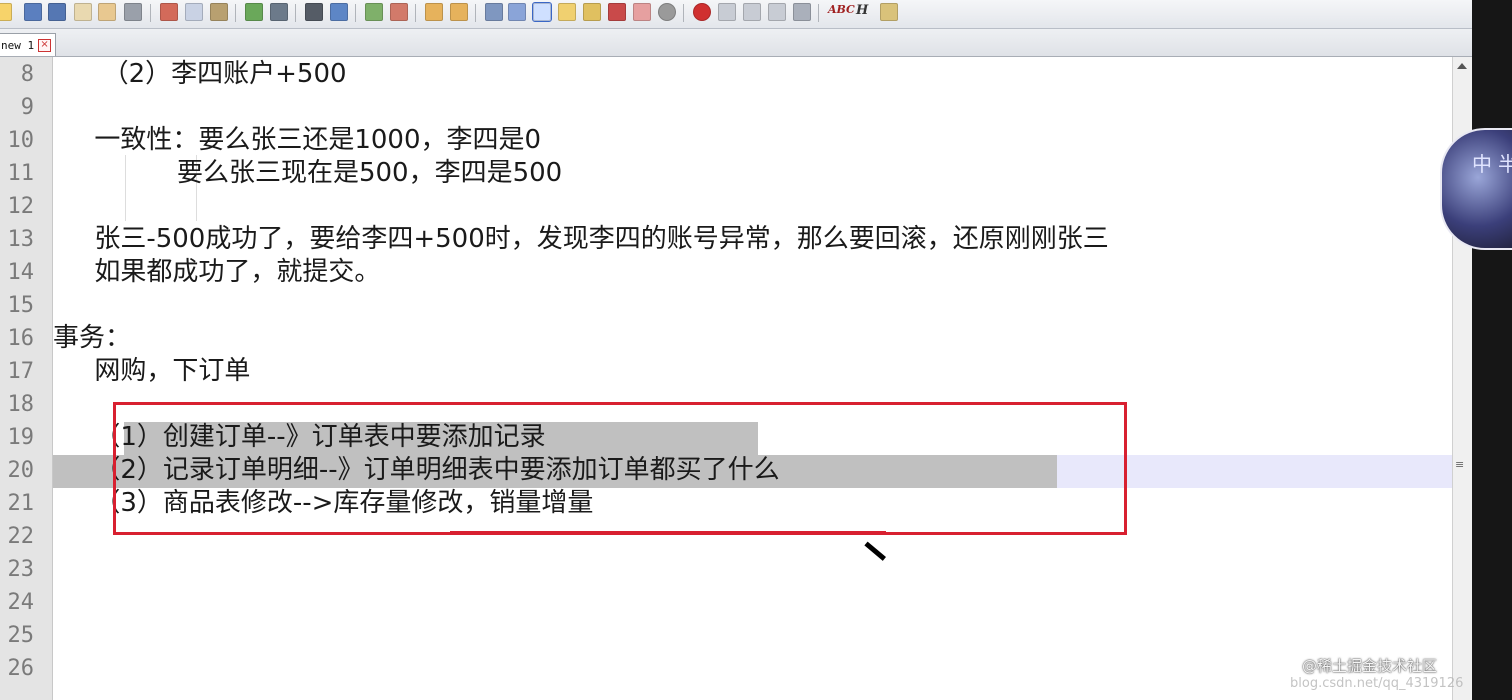 The width and height of the screenshot is (1512, 700). What do you see at coordinates (889, 12) in the screenshot?
I see `plugin-icon` at bounding box center [889, 12].